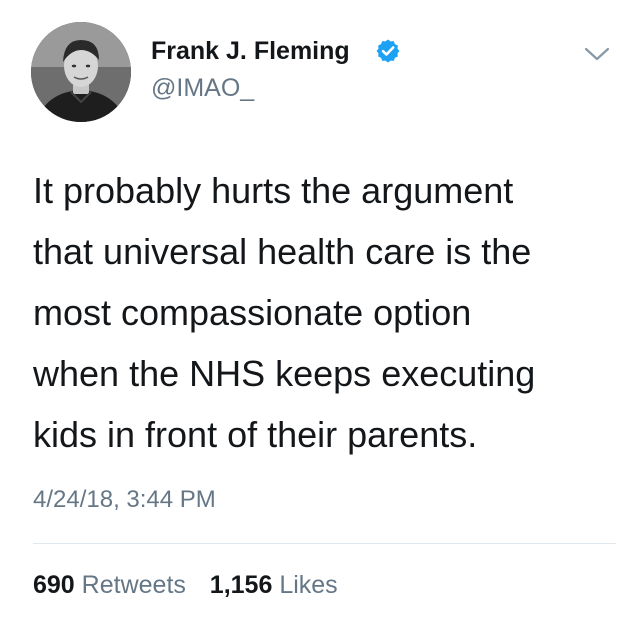  Describe the element at coordinates (133, 585) in the screenshot. I see `retweets-label: Retweets` at that location.